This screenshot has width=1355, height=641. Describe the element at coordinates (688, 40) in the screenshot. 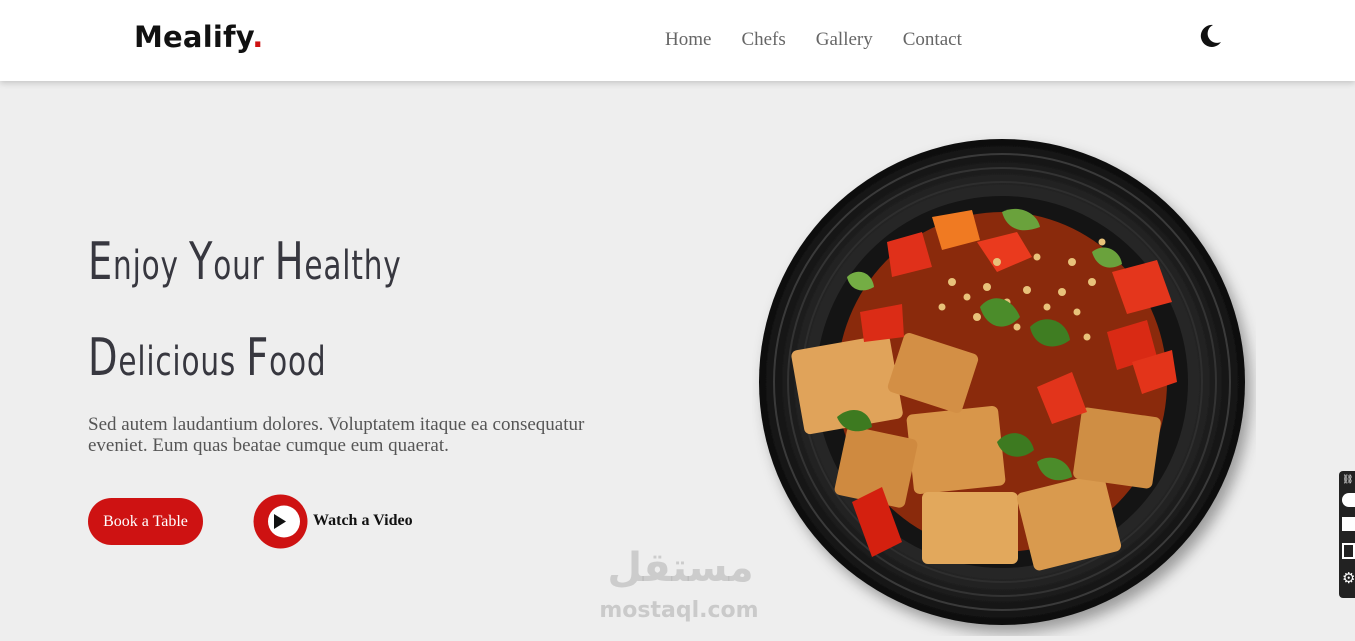

I see `nav-home: Home` at that location.